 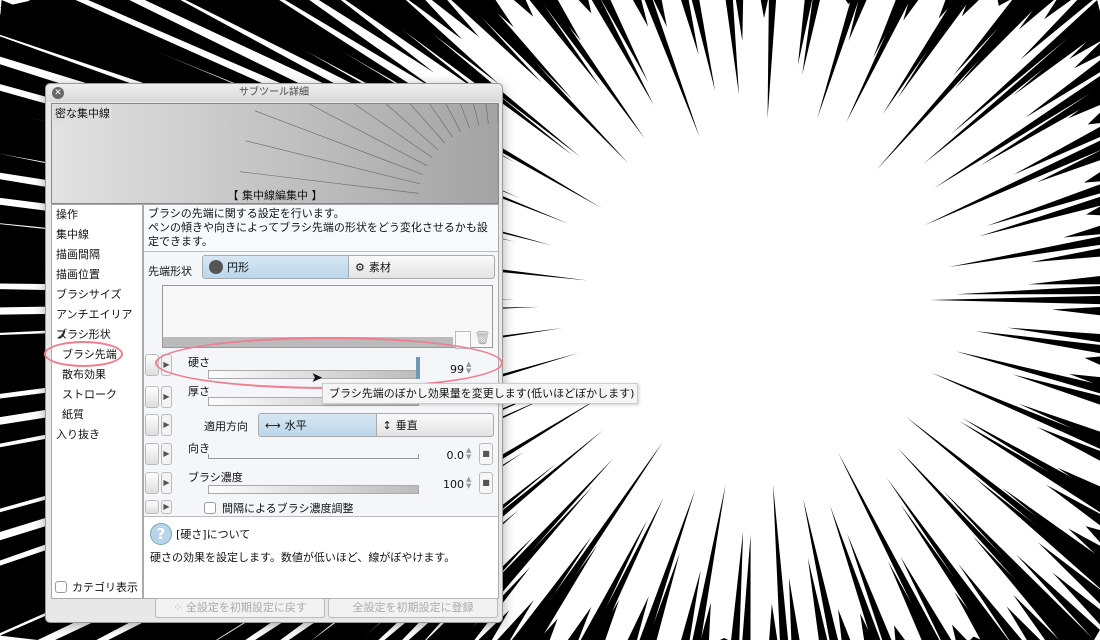 I want to click on checkbox-label: 間隔によるブラシ濃度調整, so click(x=288, y=508).